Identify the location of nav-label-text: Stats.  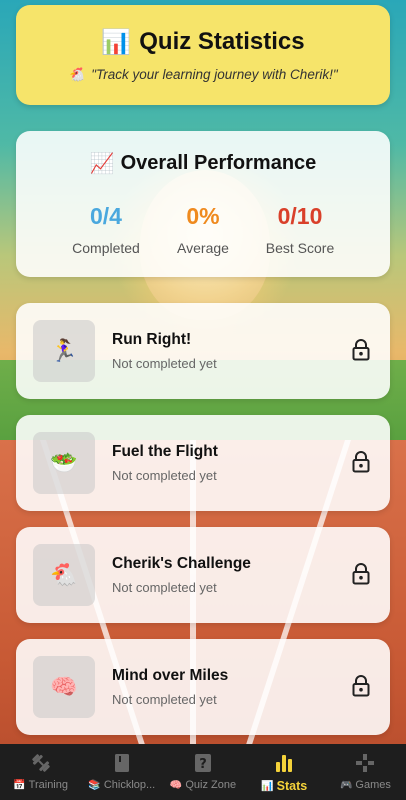
(292, 786).